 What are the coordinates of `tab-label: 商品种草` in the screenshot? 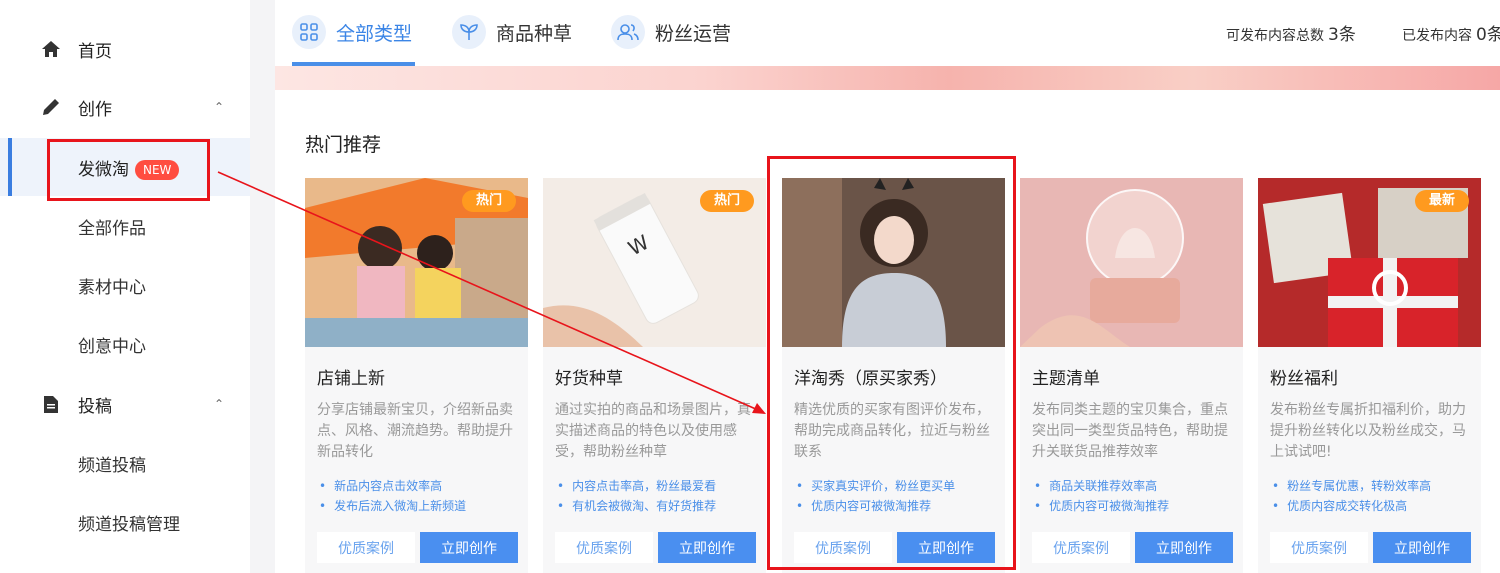 It's located at (534, 33).